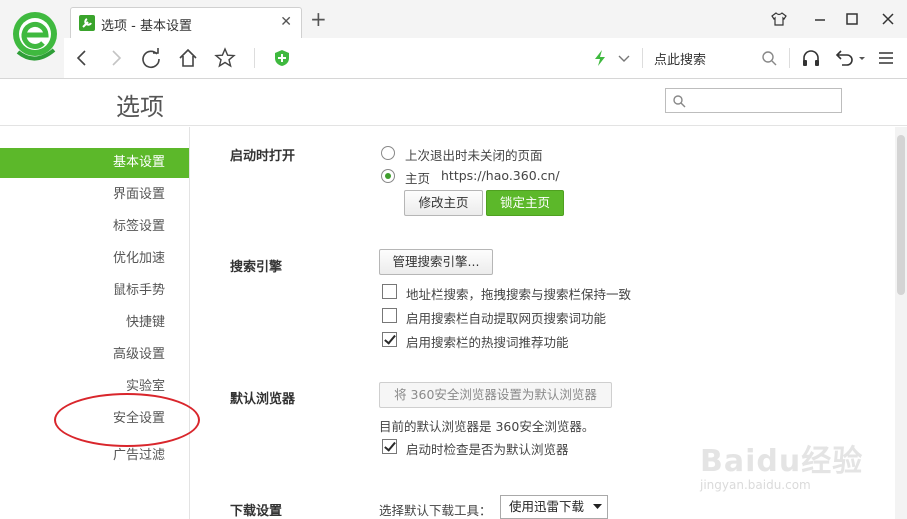 The height and width of the screenshot is (519, 907). I want to click on radio-last-pages, so click(388, 153).